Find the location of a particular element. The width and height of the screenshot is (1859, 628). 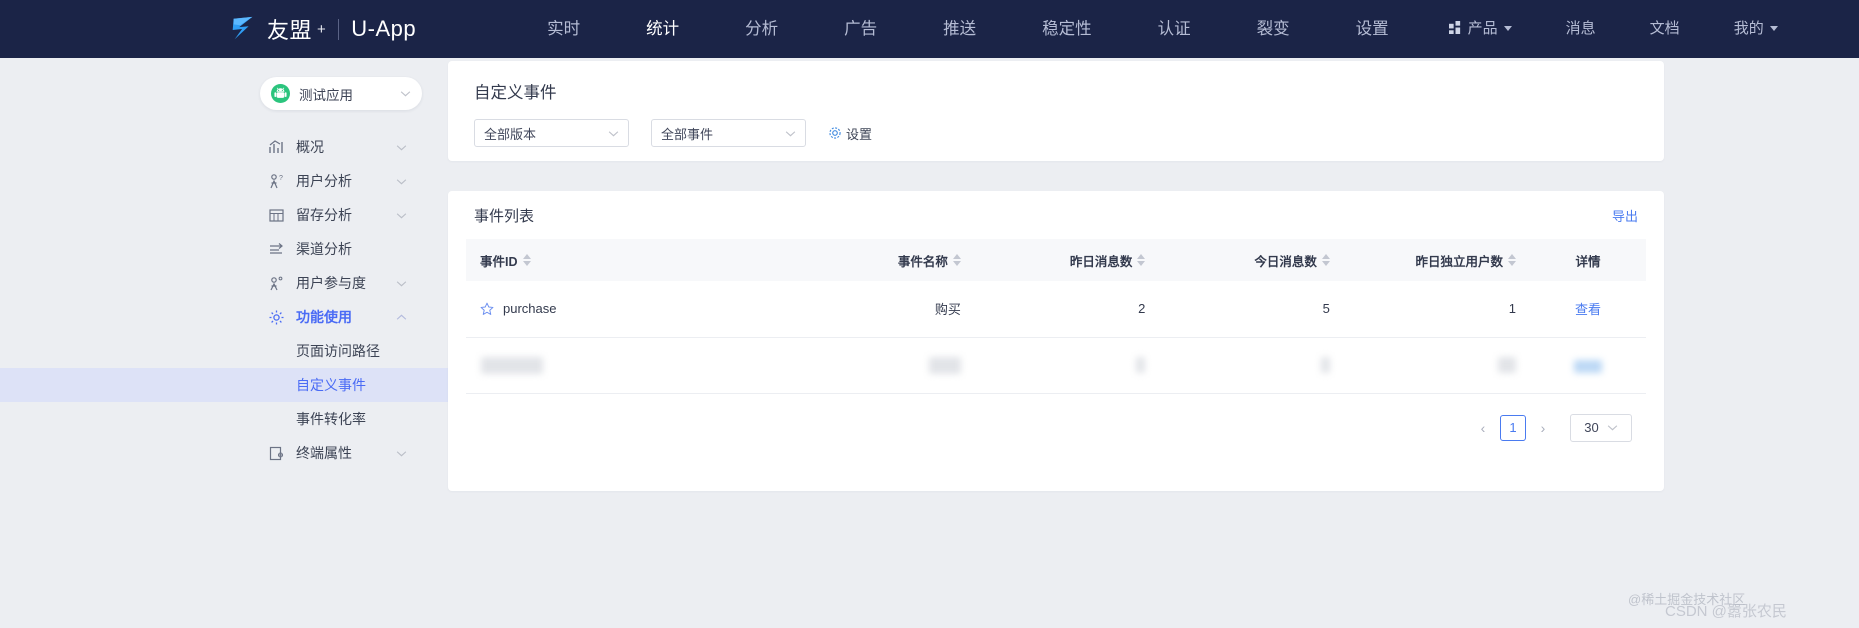

event-table-head: 事件ID 事件名称 昨日消息数 今日消息数 昨日独立用户数 详情 is located at coordinates (1056, 260).